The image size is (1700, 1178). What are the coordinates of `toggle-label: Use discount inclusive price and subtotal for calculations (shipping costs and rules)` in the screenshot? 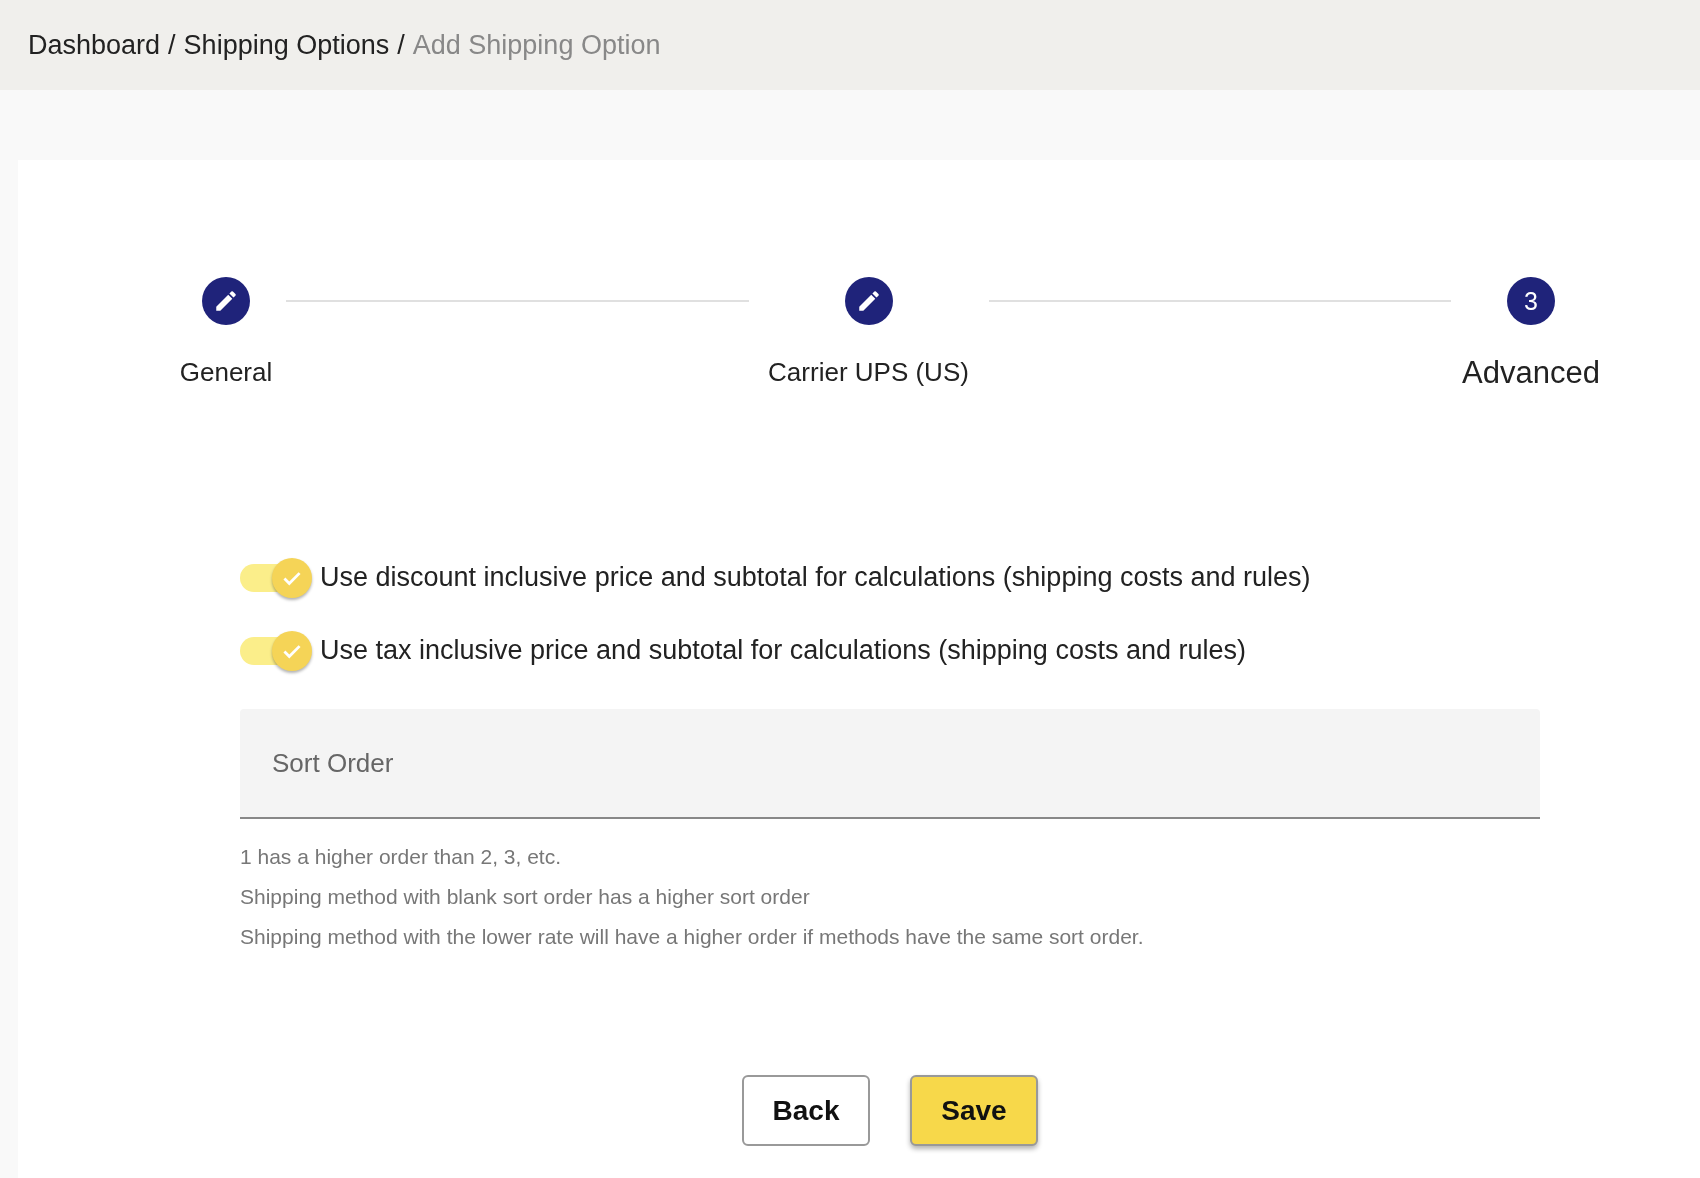 It's located at (815, 577).